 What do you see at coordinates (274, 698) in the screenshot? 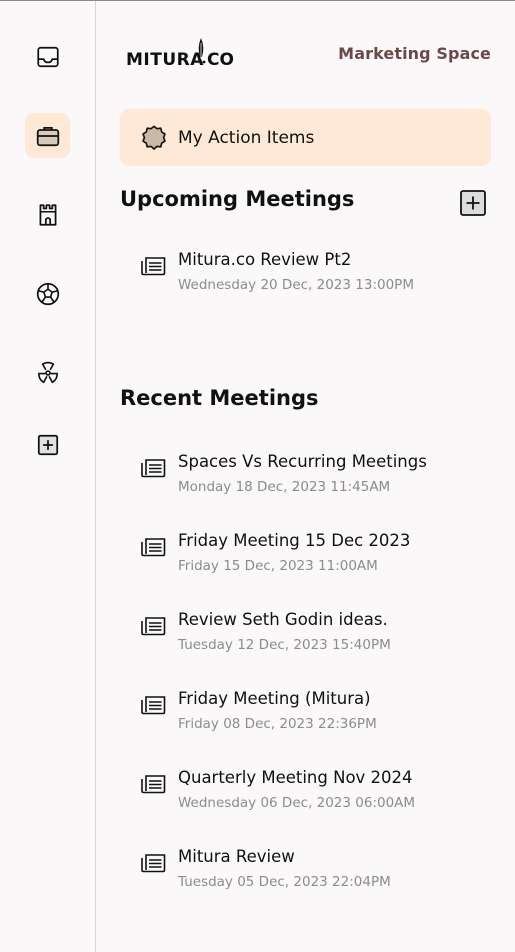
I see `meeting-title: Friday Meeting (Mitura)` at bounding box center [274, 698].